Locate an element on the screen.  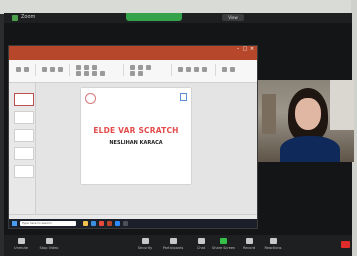
document-icon is located at coordinates (183, 97).